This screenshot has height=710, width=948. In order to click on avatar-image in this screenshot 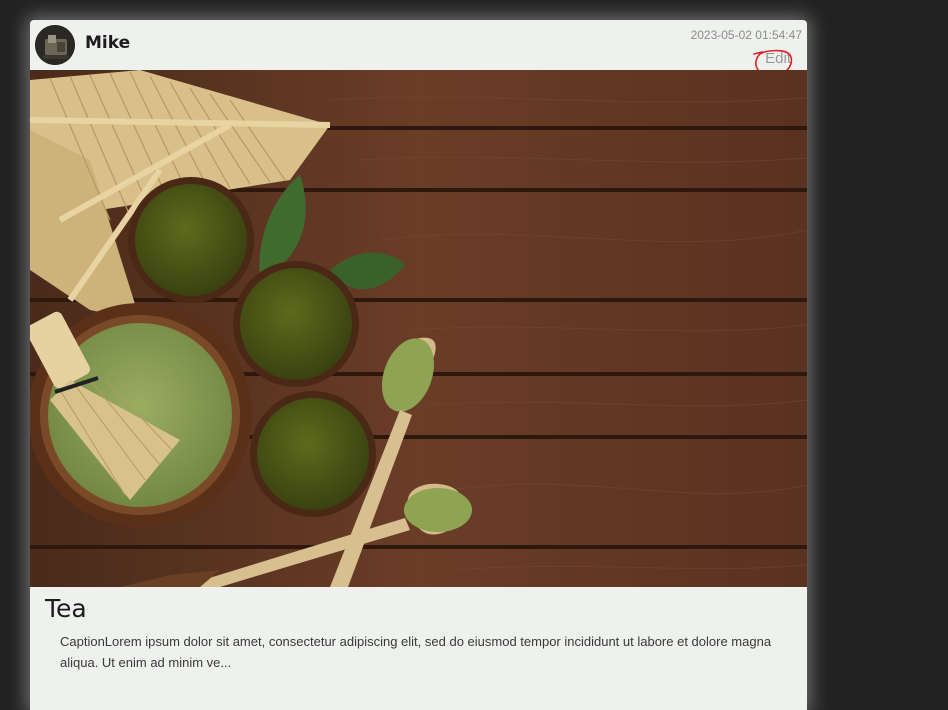, I will do `click(55, 45)`.